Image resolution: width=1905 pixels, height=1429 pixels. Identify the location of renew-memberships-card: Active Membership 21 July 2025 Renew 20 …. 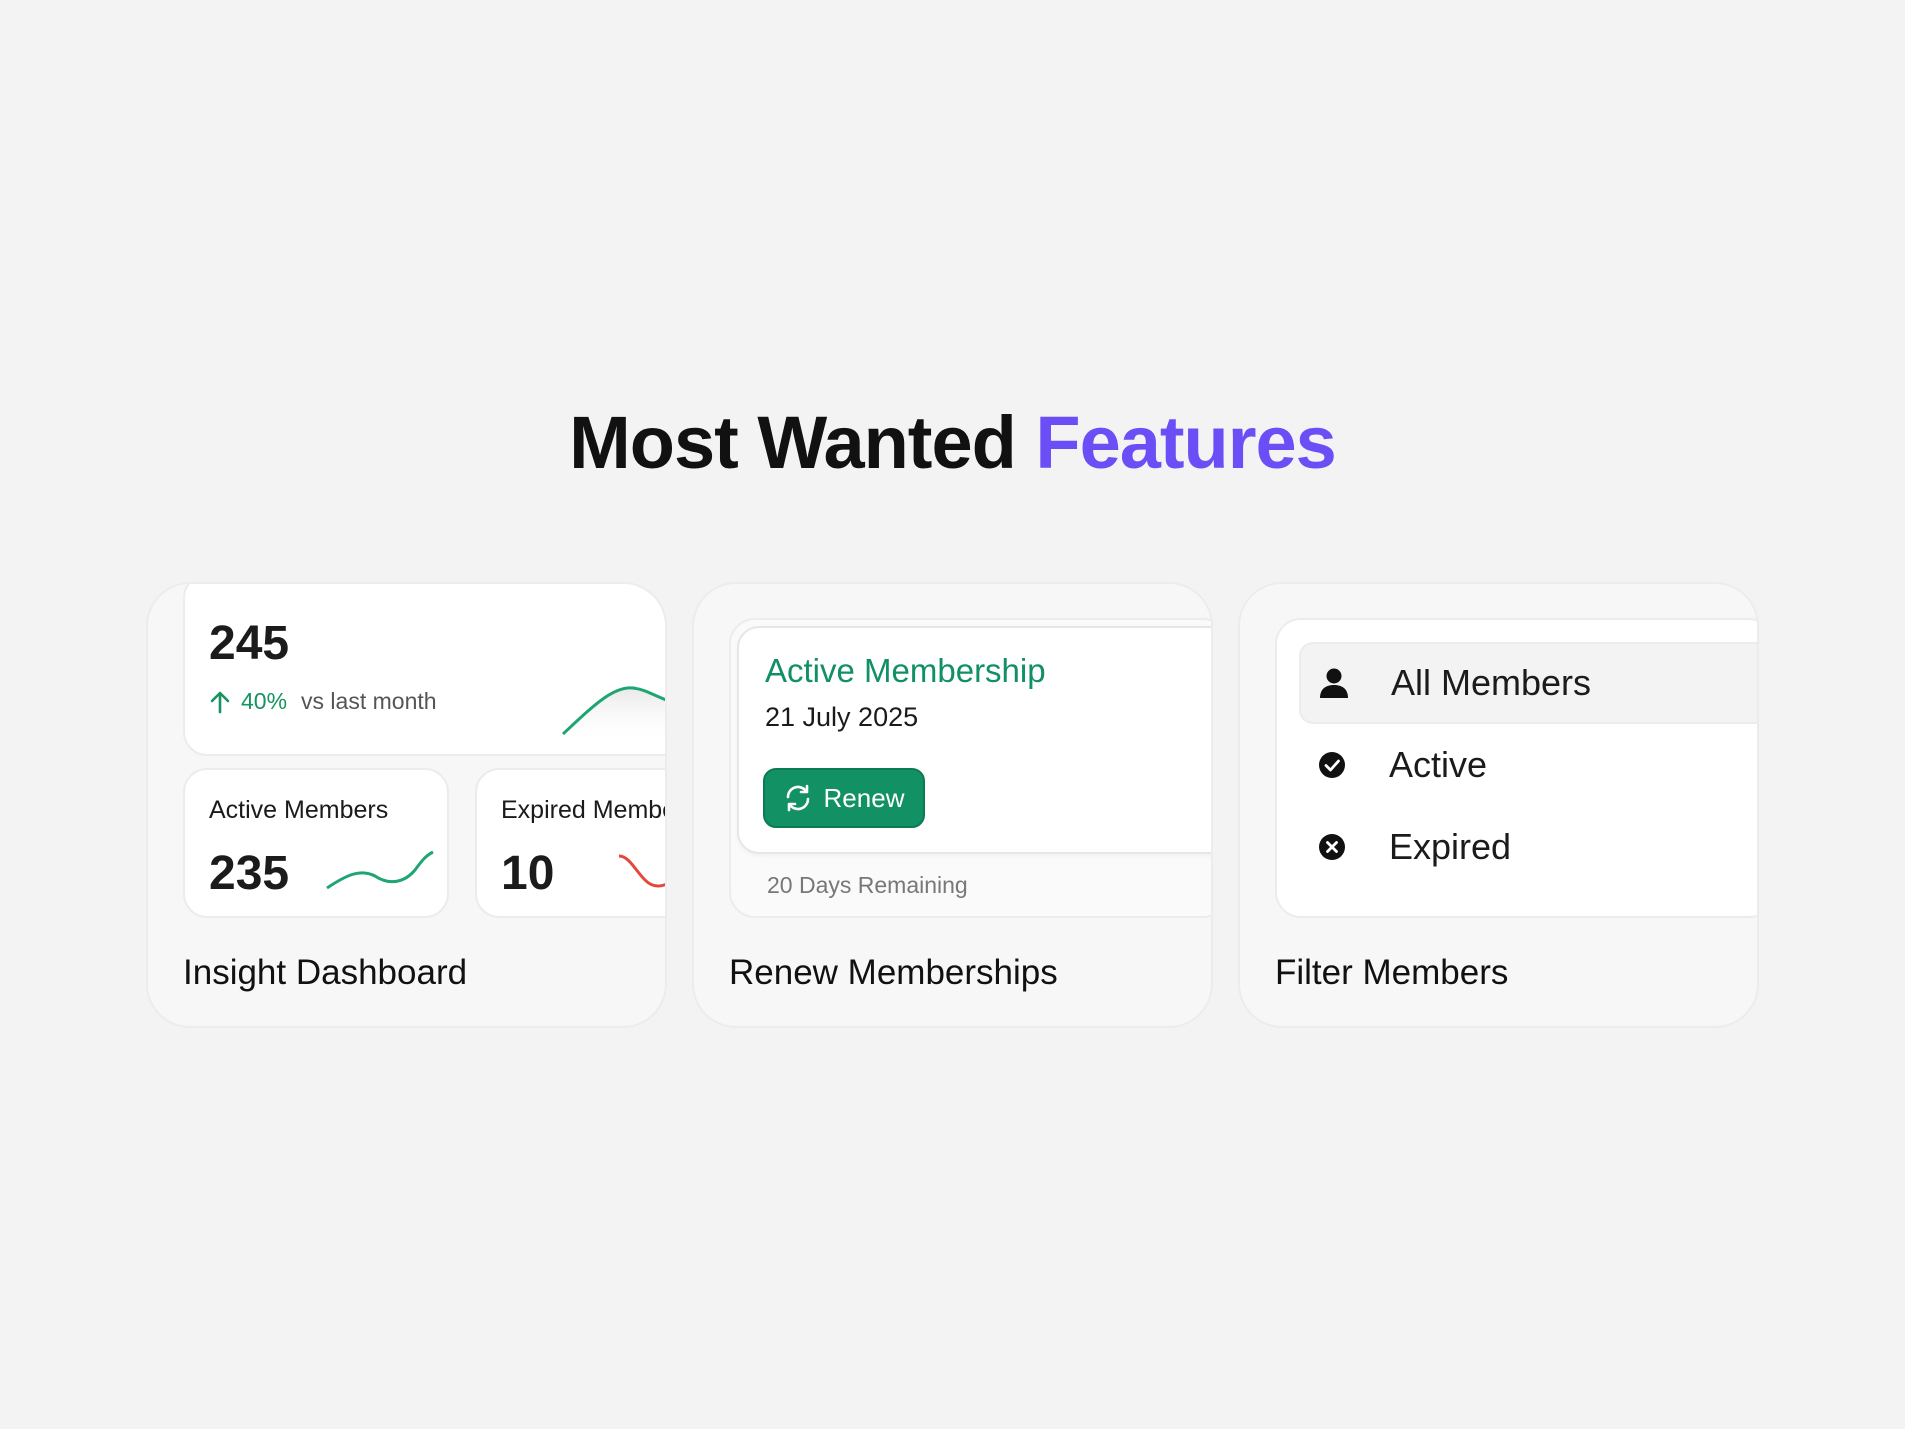
(952, 805).